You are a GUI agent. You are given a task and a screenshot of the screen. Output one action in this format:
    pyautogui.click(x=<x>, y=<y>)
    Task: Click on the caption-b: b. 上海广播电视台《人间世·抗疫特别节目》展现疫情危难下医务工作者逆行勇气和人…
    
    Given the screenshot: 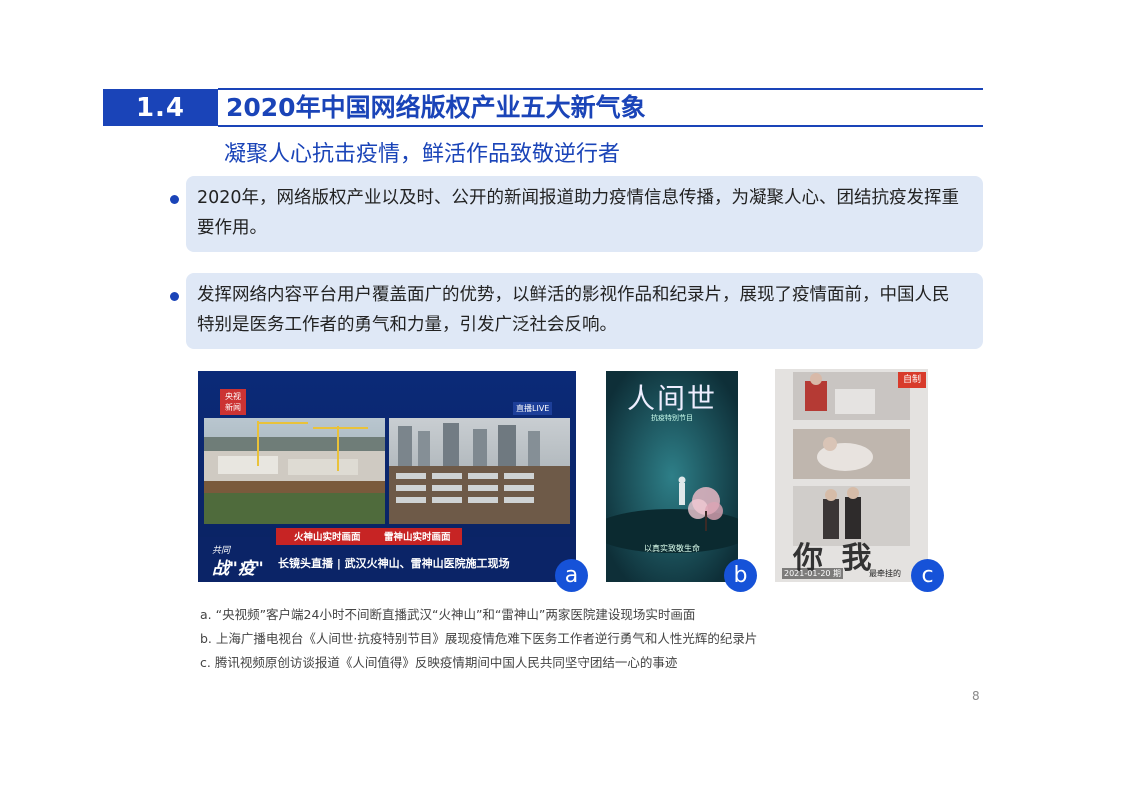 What is the action you would take?
    pyautogui.click(x=479, y=638)
    